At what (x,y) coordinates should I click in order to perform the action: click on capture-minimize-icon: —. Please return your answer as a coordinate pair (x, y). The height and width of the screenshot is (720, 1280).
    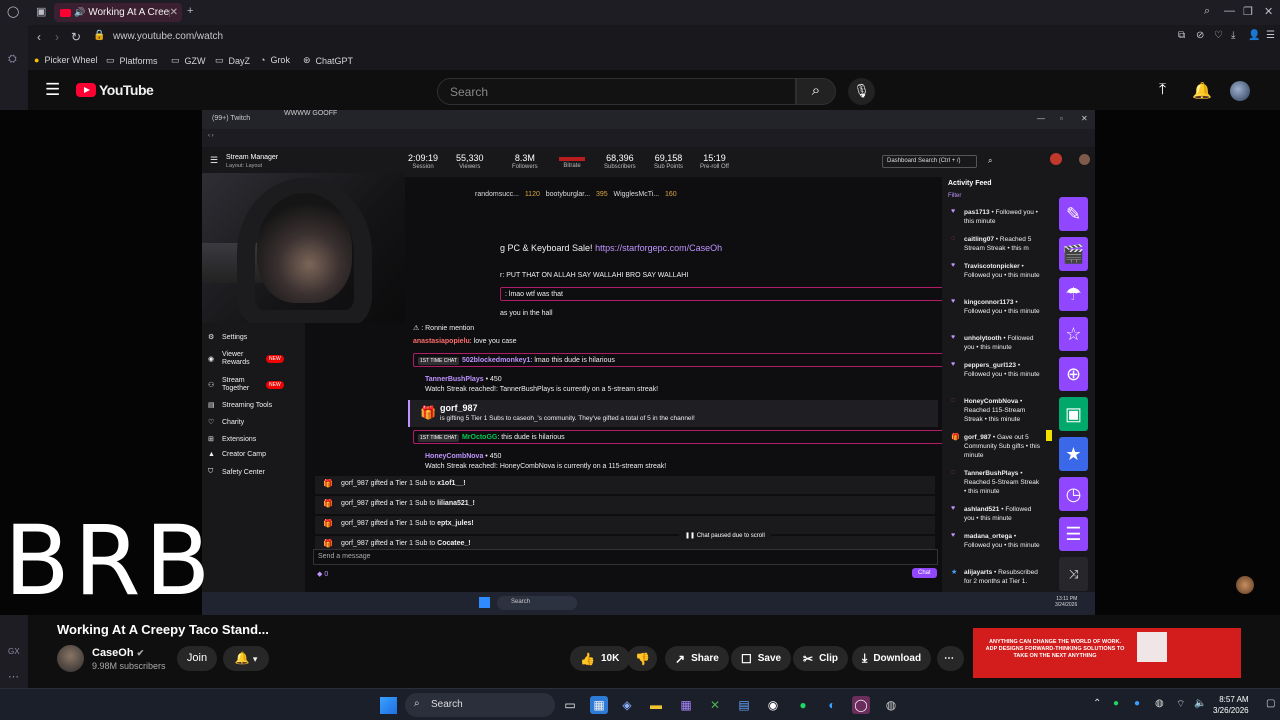
    Looking at the image, I should click on (1041, 118).